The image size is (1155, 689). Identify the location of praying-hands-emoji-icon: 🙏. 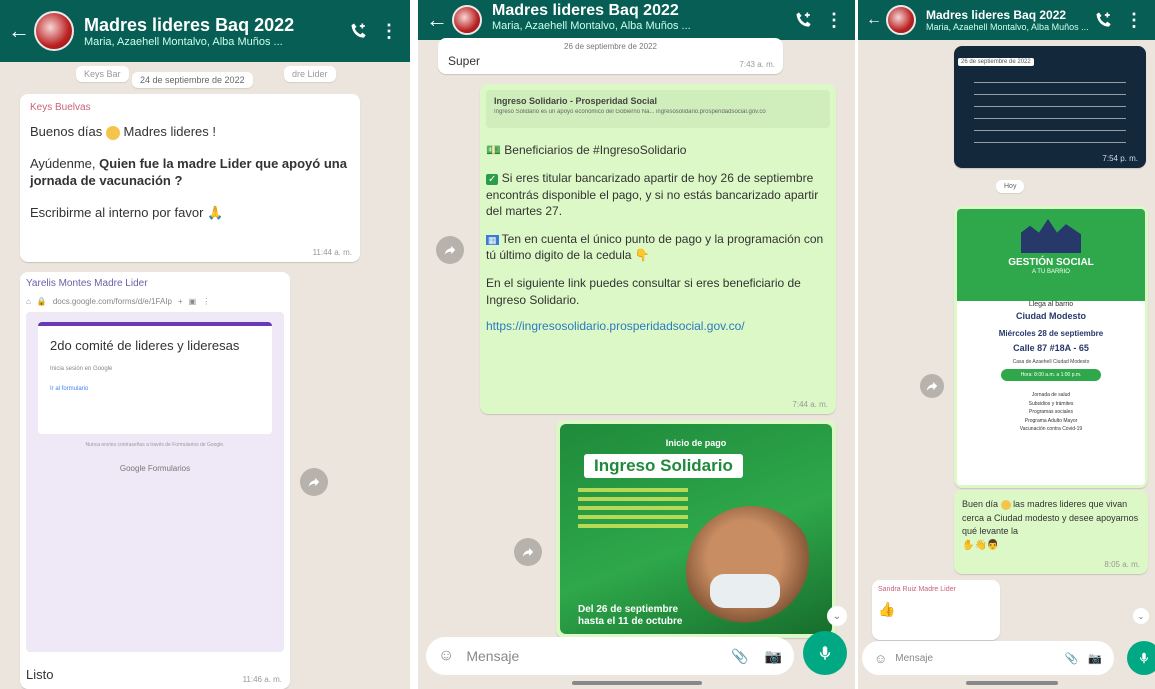
(215, 212).